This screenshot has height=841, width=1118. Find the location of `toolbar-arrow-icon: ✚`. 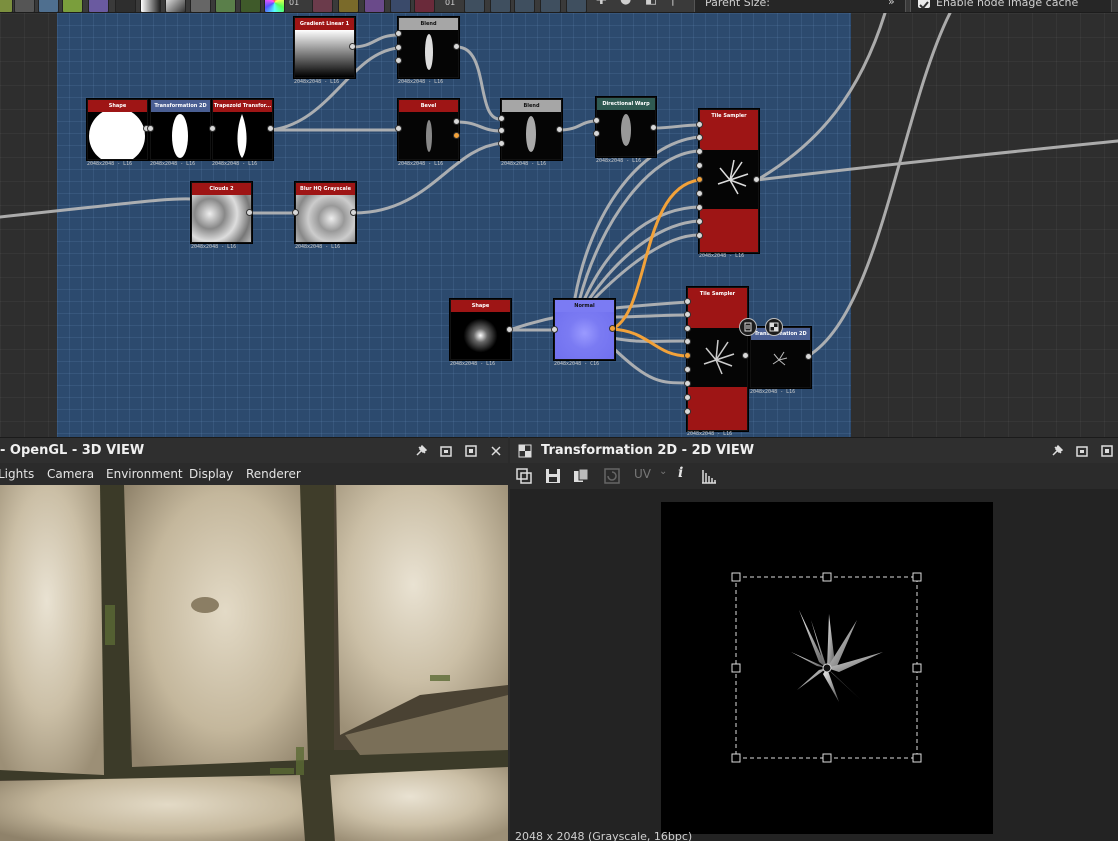

toolbar-arrow-icon: ✚ is located at coordinates (601, 4).